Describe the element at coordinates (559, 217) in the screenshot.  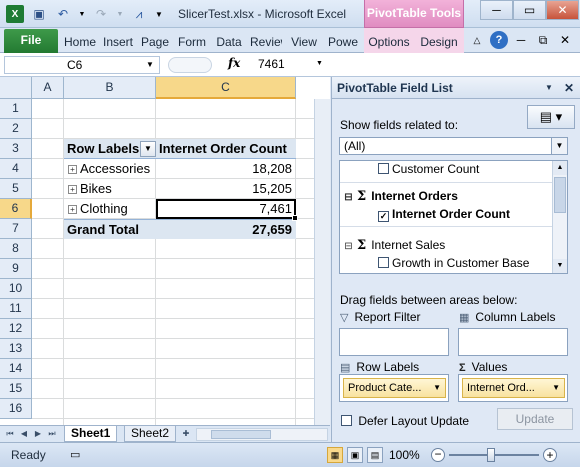
I see `field-tree-scrollbar: ▲ ▼` at that location.